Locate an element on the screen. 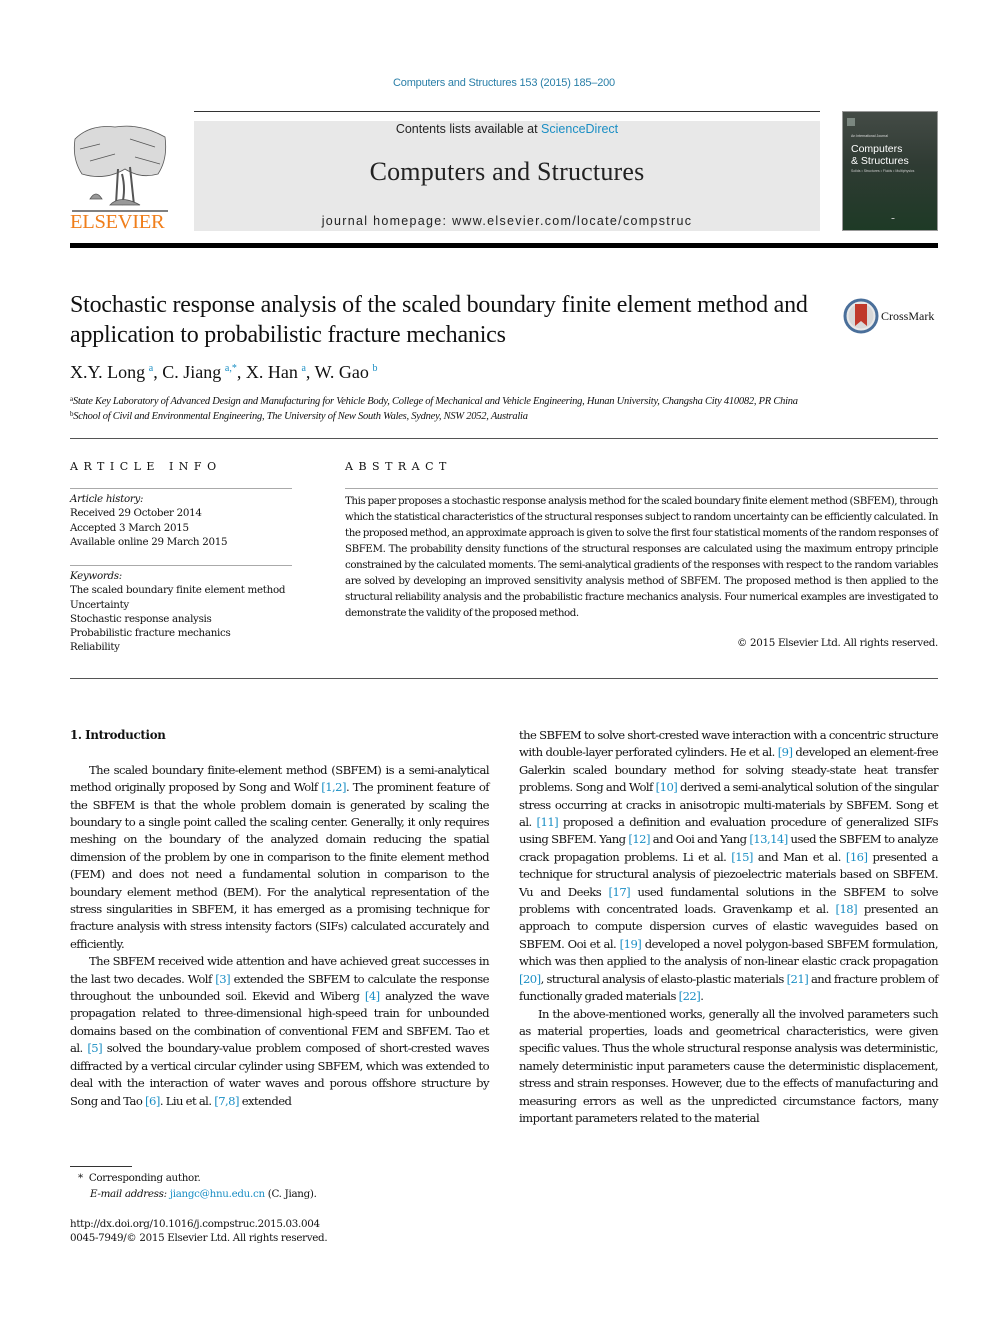 This screenshot has height=1323, width=992. paragraph-text: and Ooi and Yang is located at coordinates (699, 839).